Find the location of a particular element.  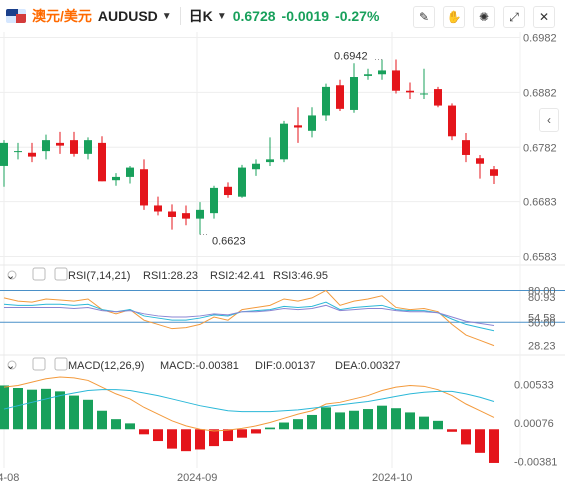

rsi-title: RSI(7,14,21) is located at coordinates (99, 276).